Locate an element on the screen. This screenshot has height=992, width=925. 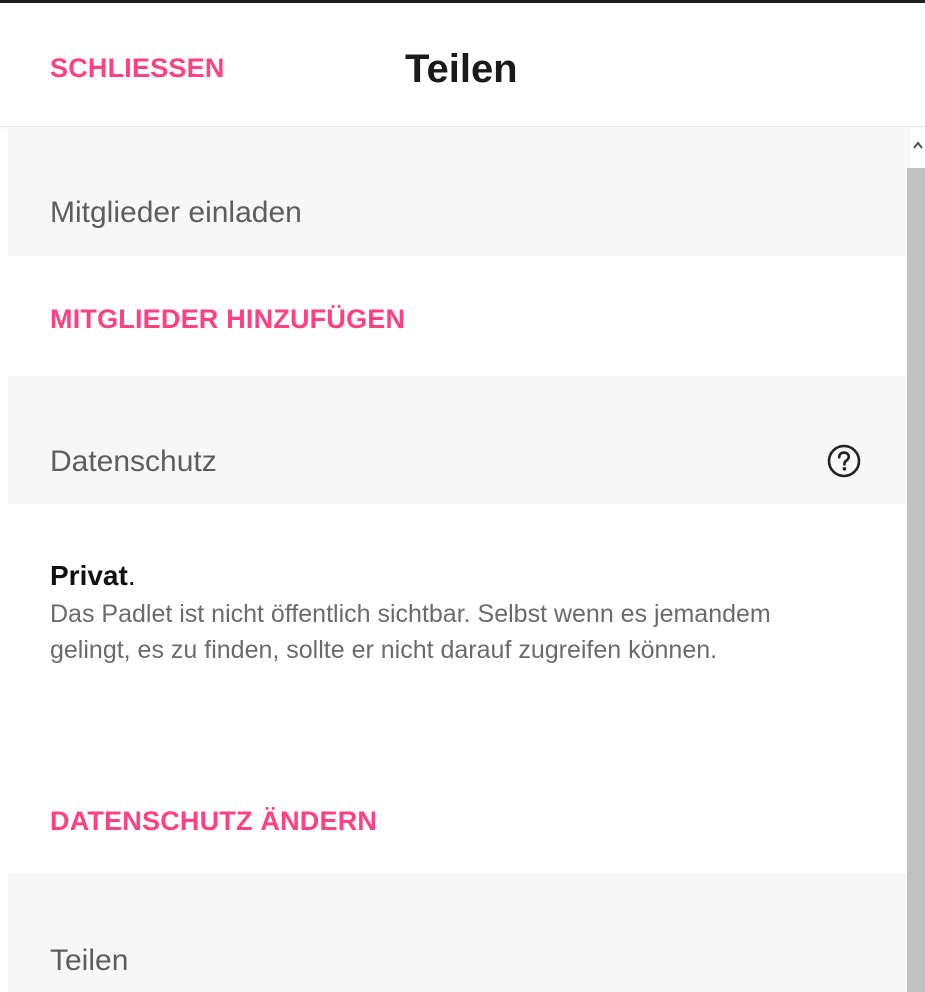
invite-section-heading: Mitglieder einladen is located at coordinates (176, 212).